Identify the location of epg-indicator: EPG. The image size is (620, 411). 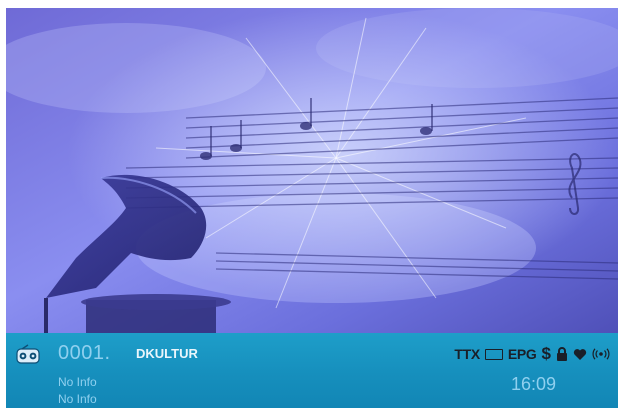
(522, 354).